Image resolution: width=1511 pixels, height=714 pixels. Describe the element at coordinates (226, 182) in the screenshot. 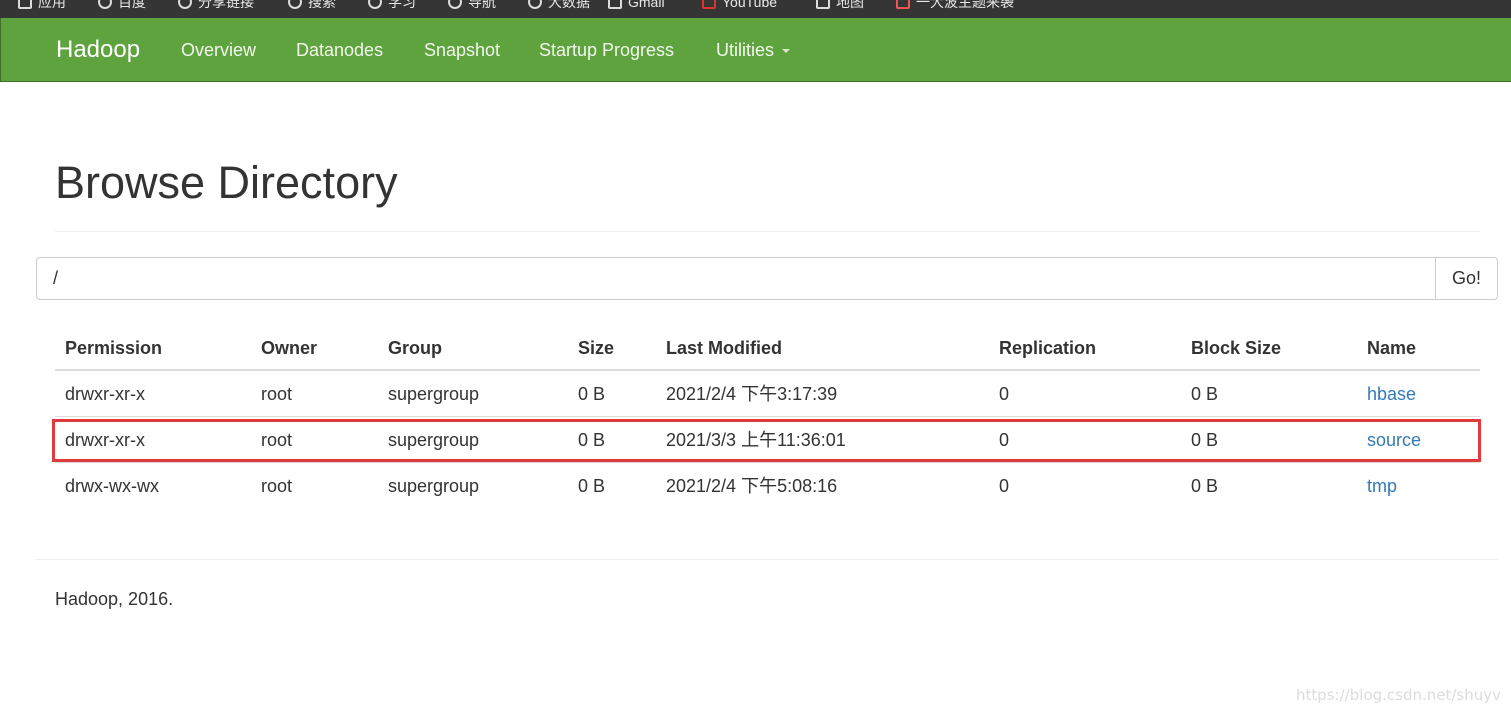

I see `page-title: Browse Directory` at that location.